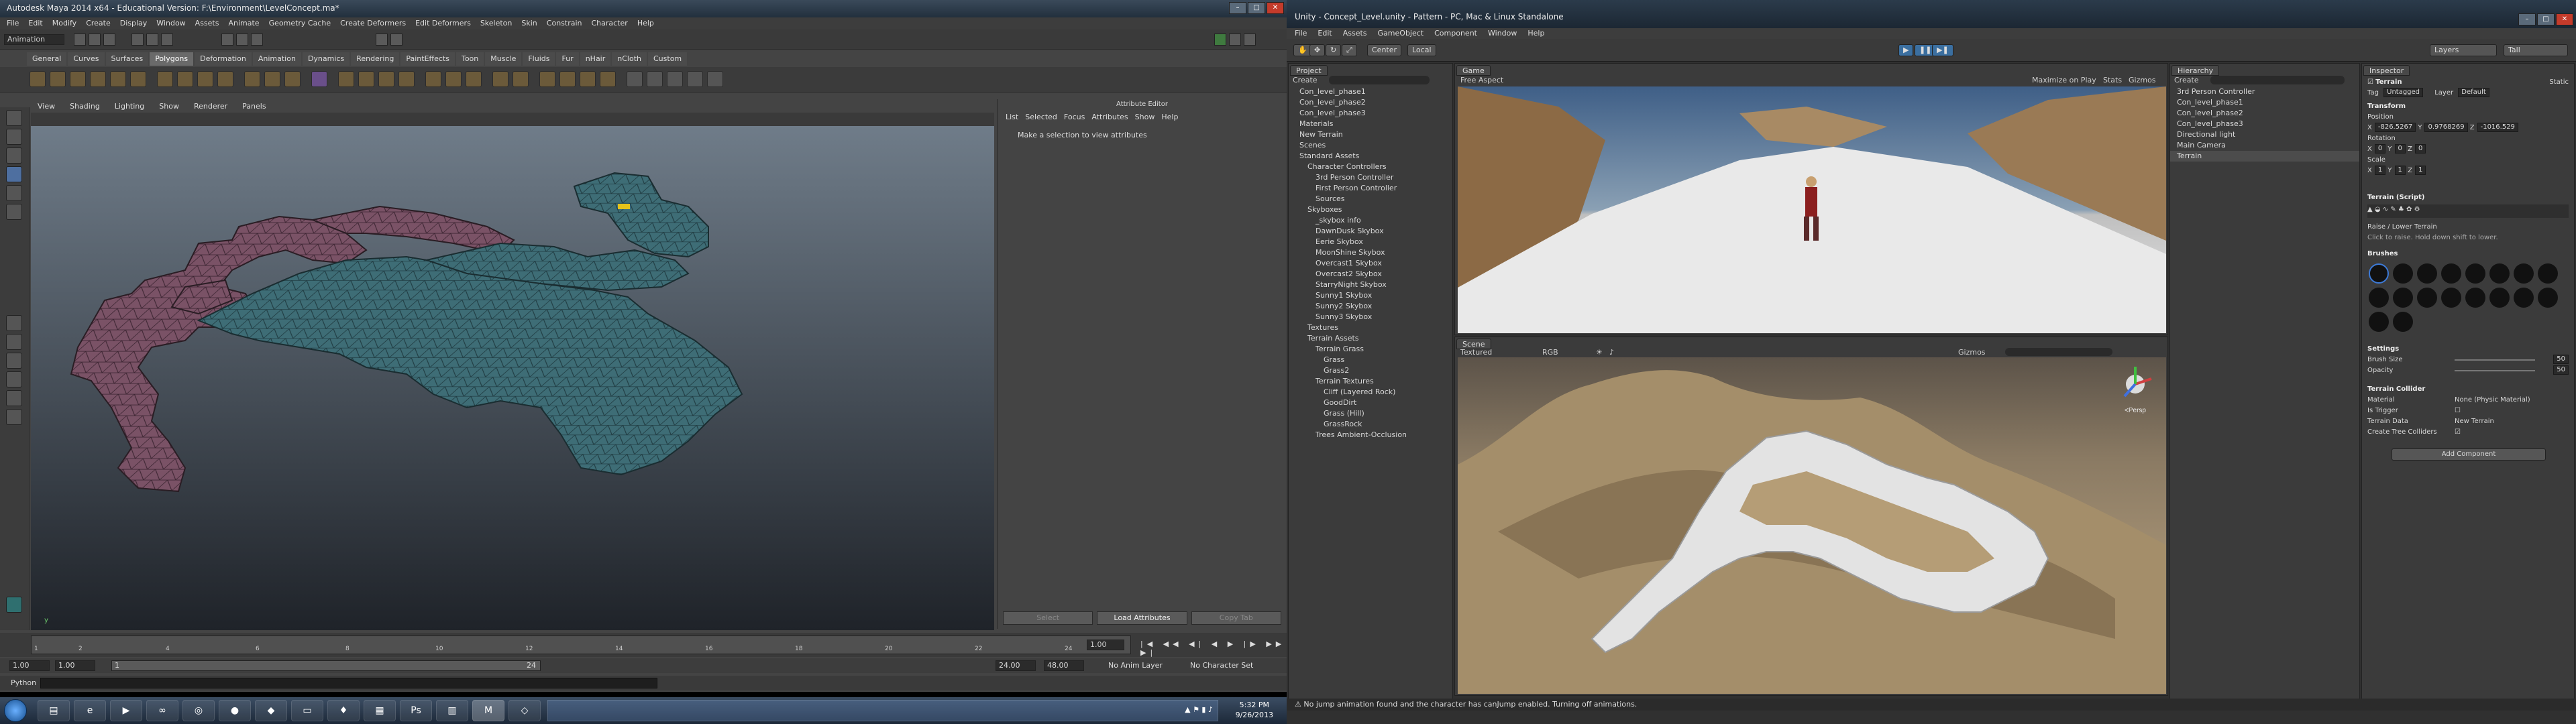 The height and width of the screenshot is (724, 2576). Describe the element at coordinates (1370, 338) in the screenshot. I see `tree-item: Terrain Assets` at that location.